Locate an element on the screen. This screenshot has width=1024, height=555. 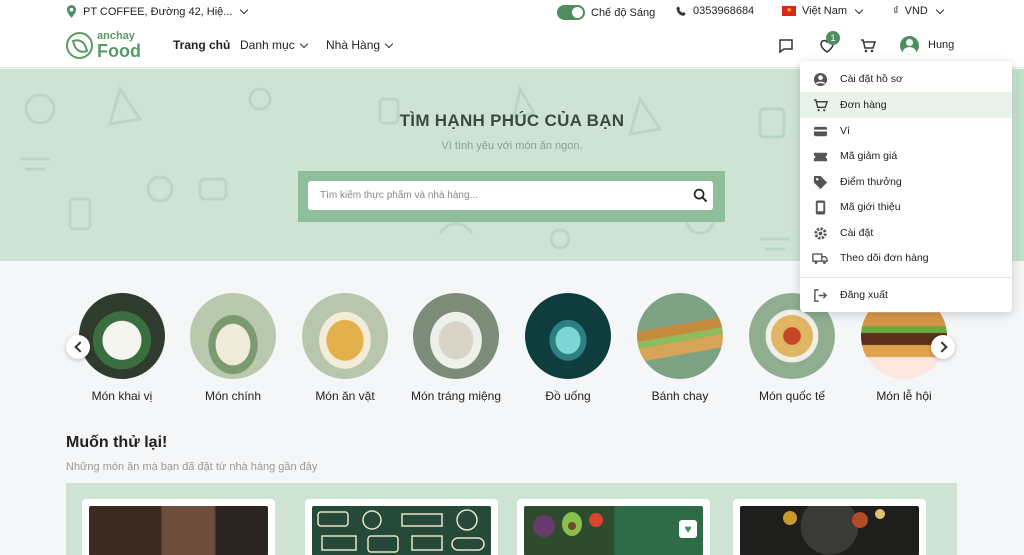
carousel-prev-button is located at coordinates (78, 347).